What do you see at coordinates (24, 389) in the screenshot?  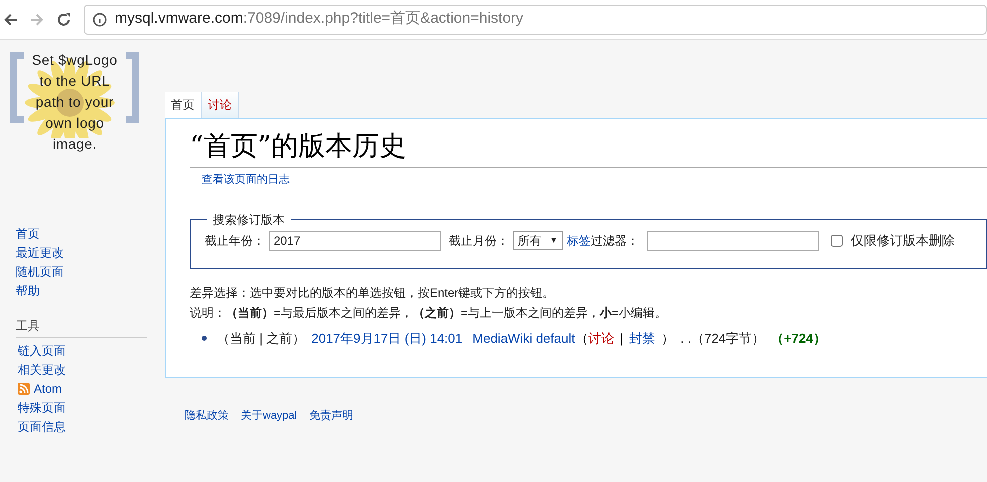 I see `rss-icon` at bounding box center [24, 389].